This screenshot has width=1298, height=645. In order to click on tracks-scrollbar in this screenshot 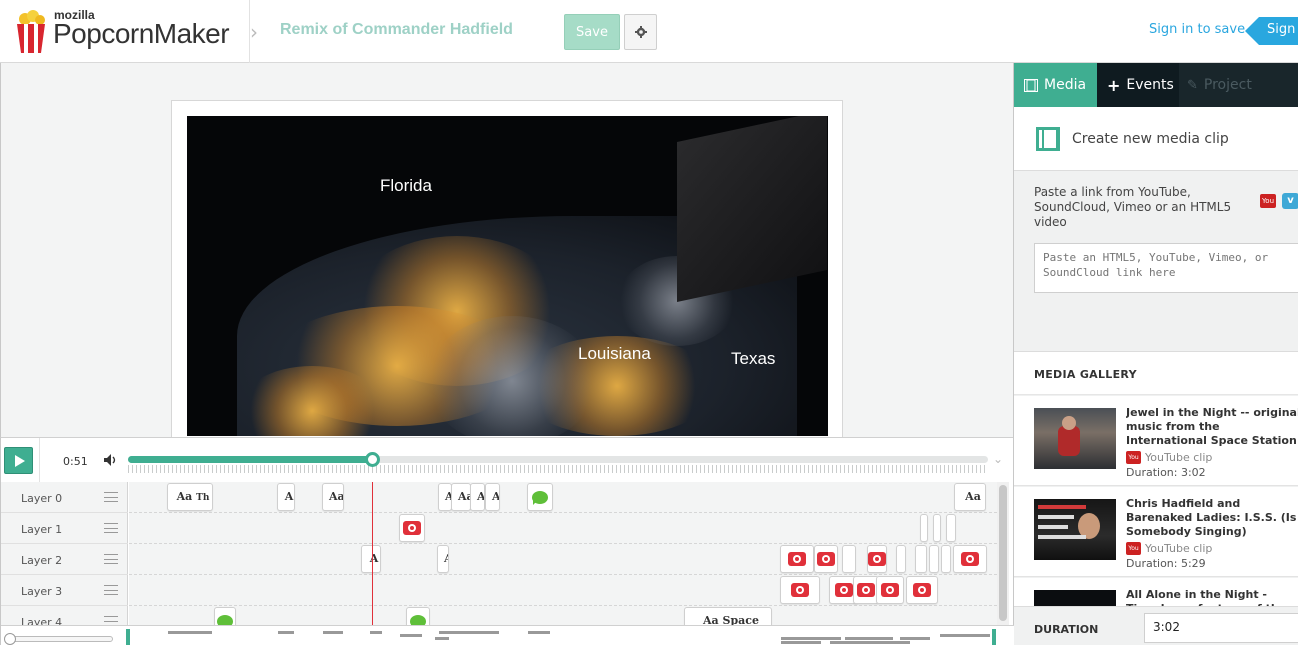, I will do `click(1003, 557)`.